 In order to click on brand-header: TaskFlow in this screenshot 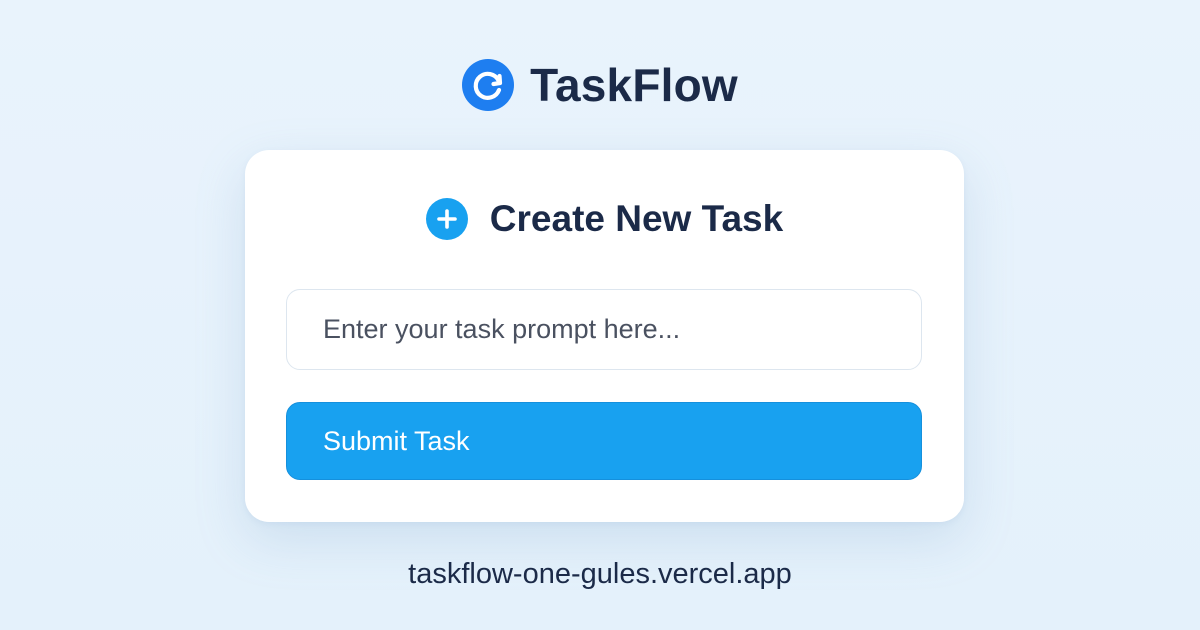, I will do `click(600, 85)`.